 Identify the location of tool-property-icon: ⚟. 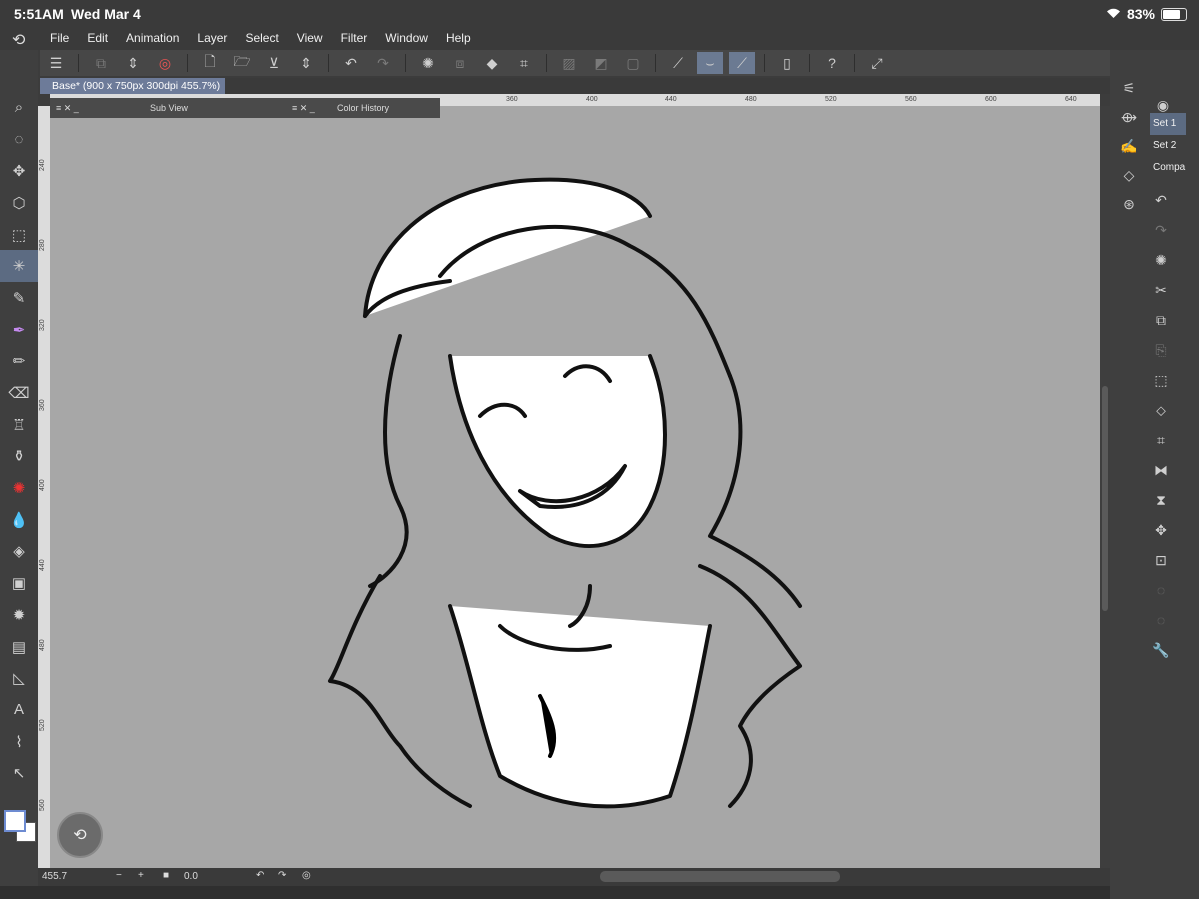
(1129, 88).